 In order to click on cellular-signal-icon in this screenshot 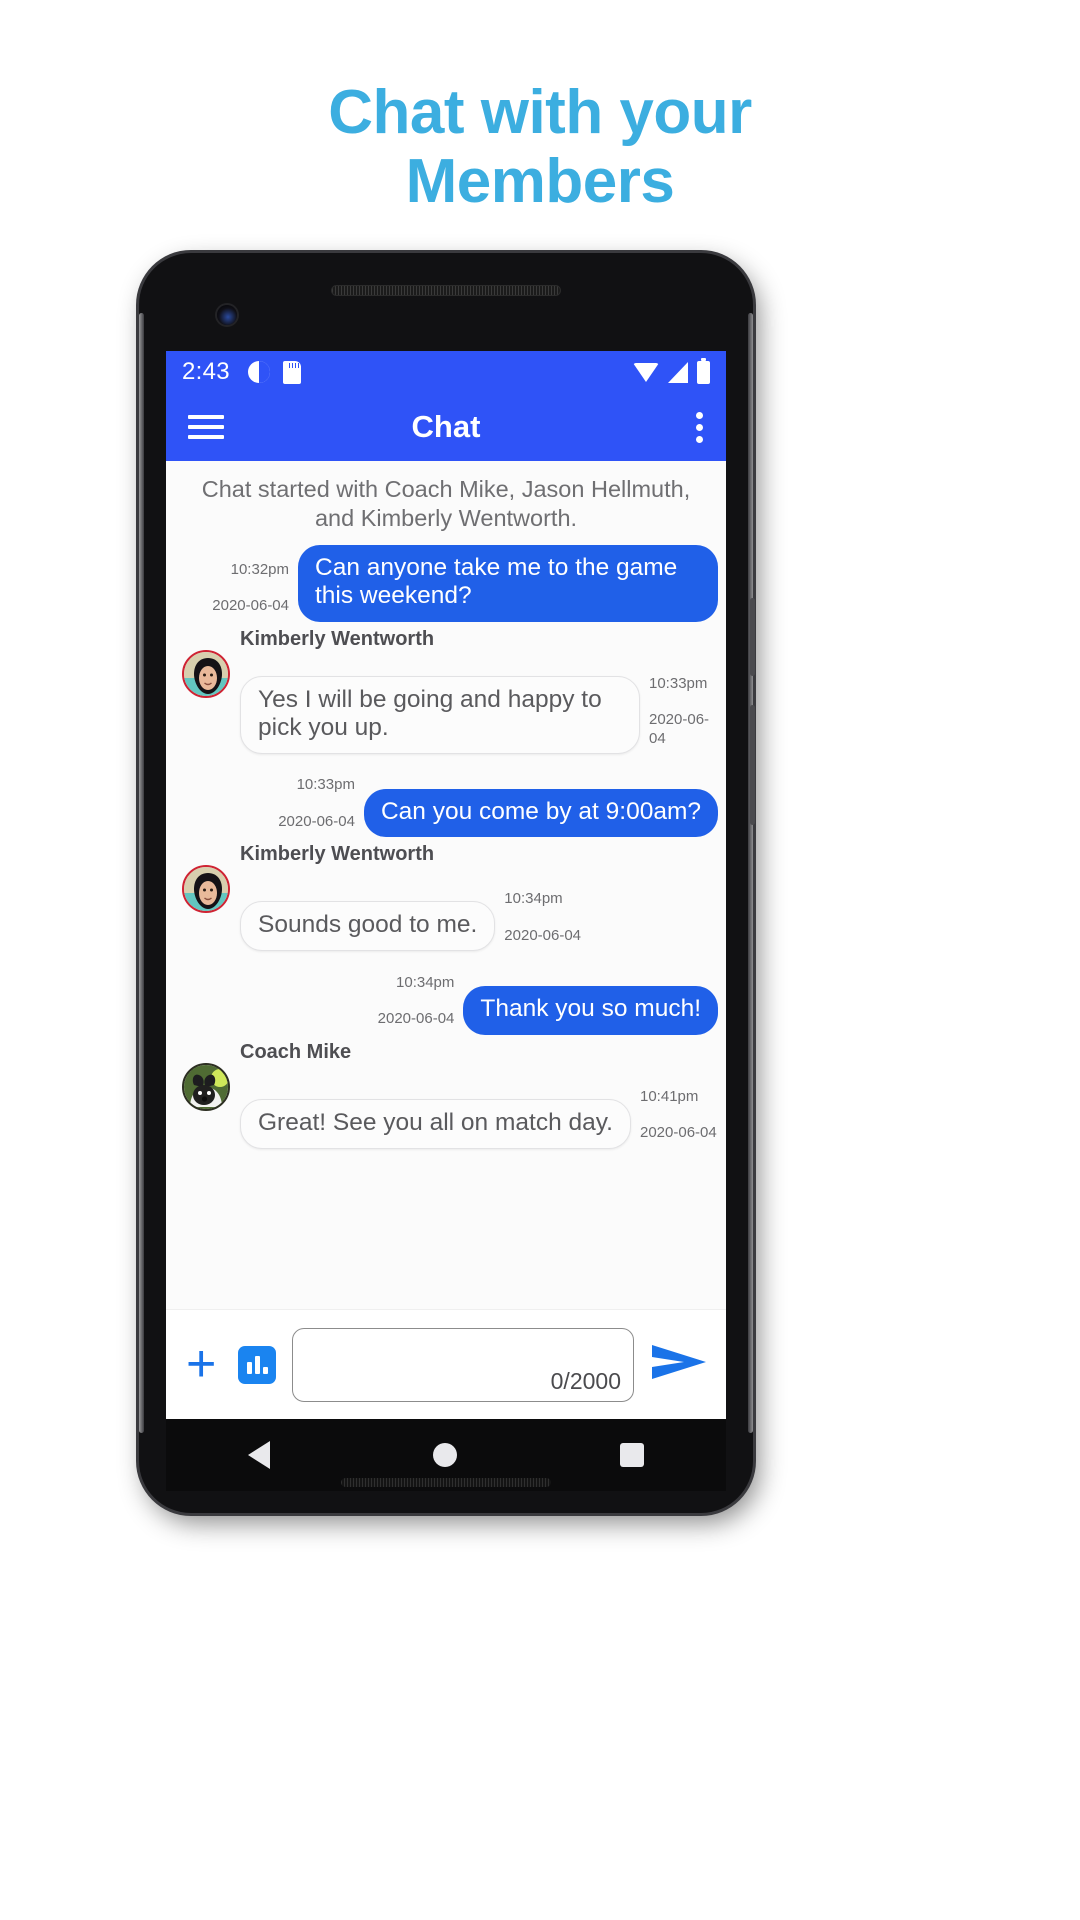, I will do `click(678, 372)`.